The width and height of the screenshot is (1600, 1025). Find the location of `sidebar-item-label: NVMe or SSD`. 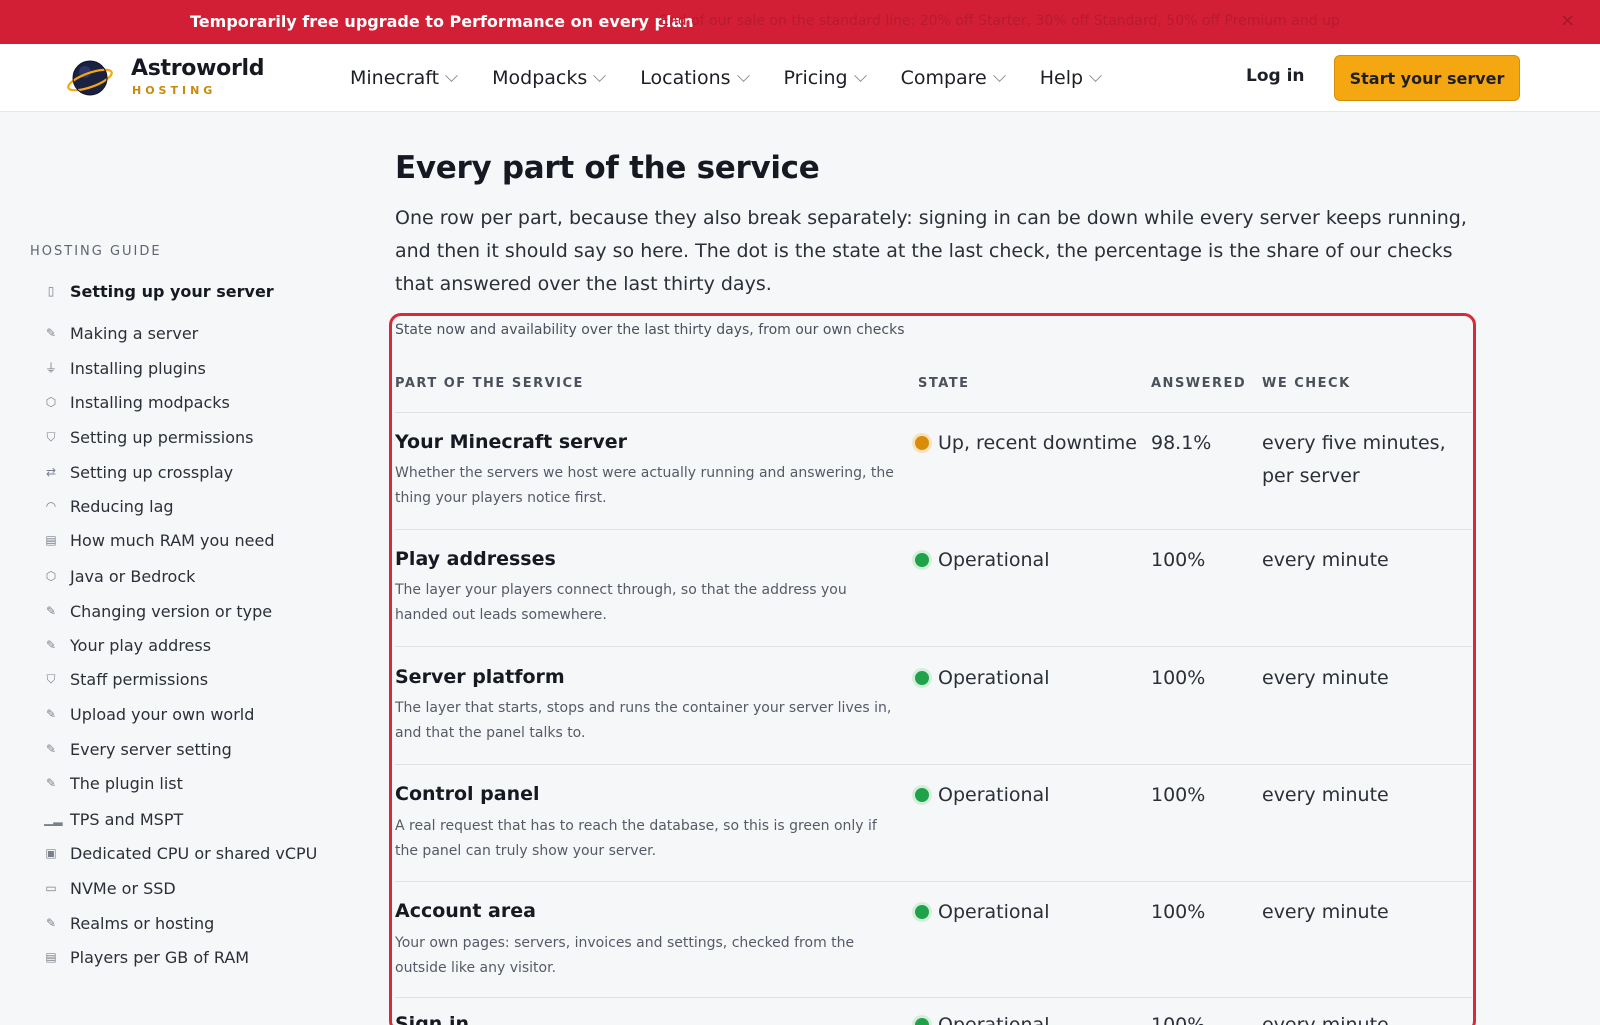

sidebar-item-label: NVMe or SSD is located at coordinates (123, 888).